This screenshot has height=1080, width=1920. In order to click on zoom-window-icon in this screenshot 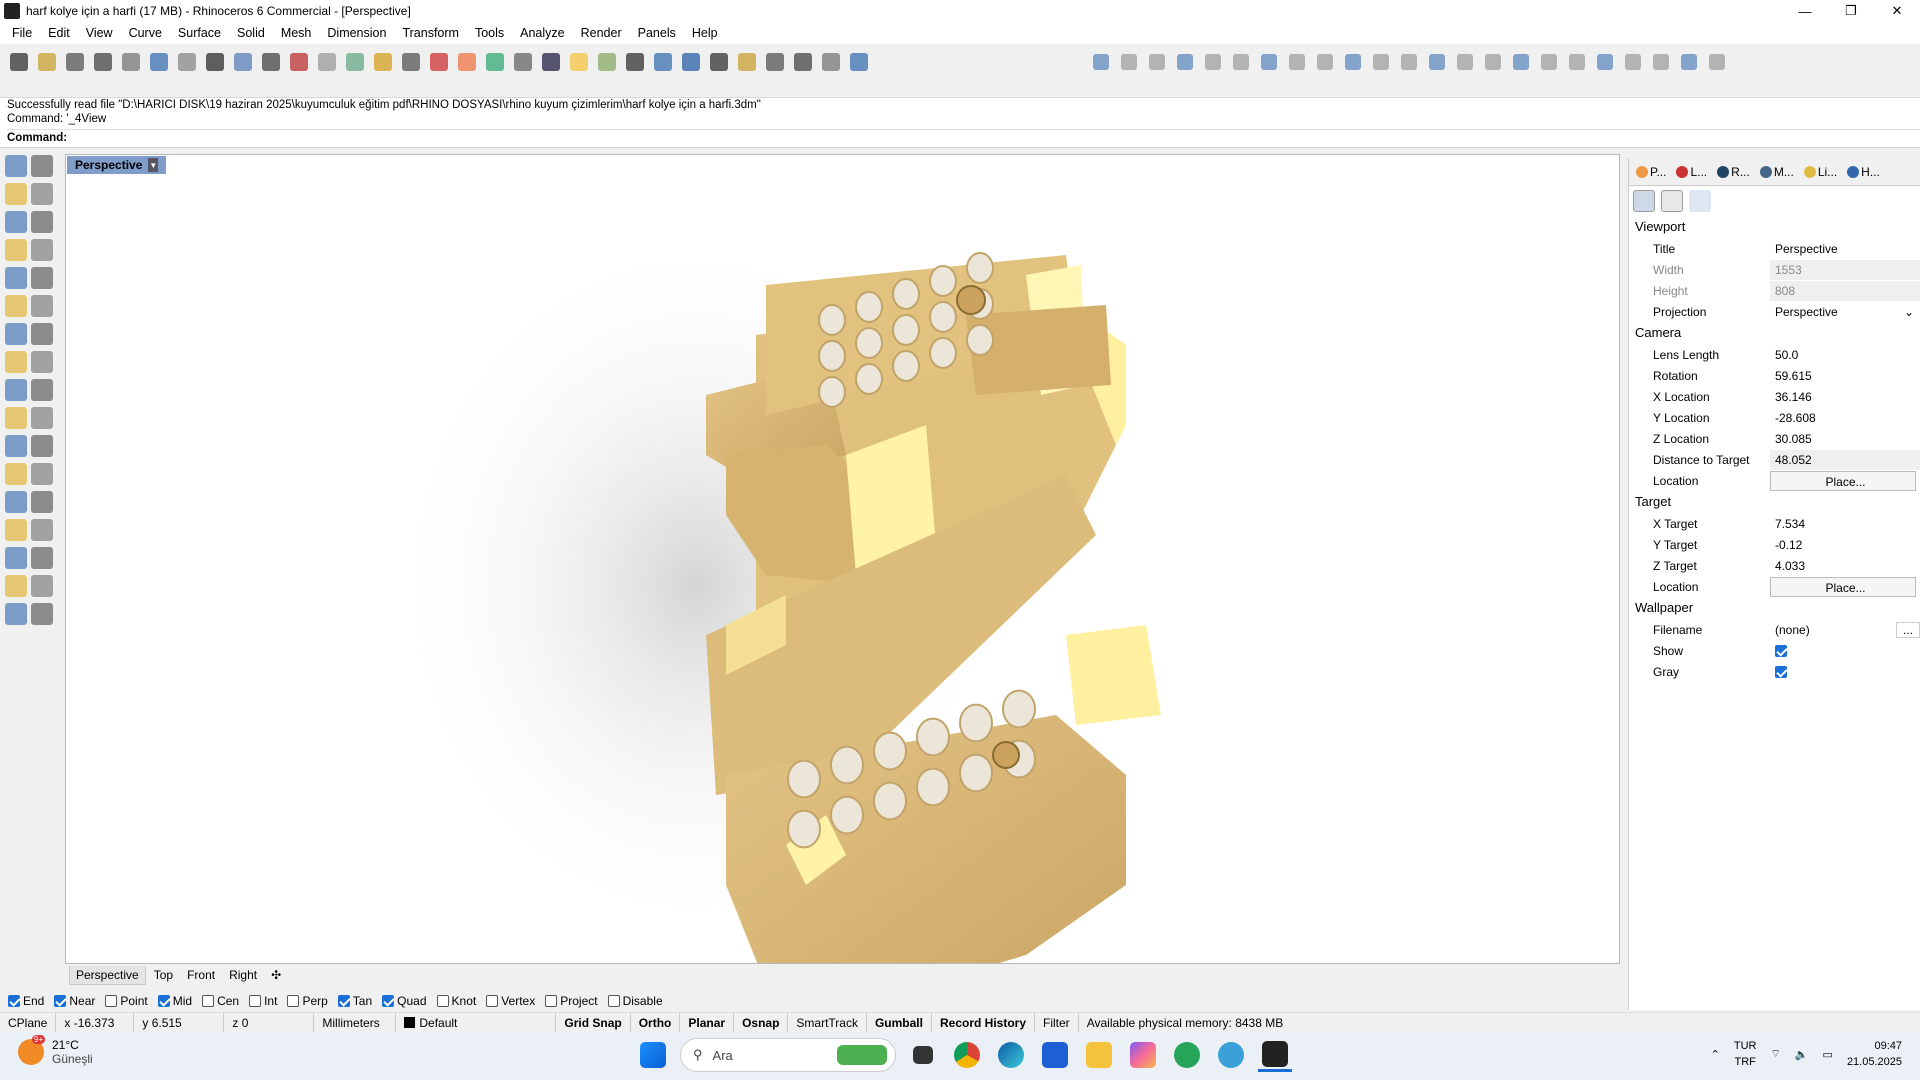, I will do `click(327, 62)`.